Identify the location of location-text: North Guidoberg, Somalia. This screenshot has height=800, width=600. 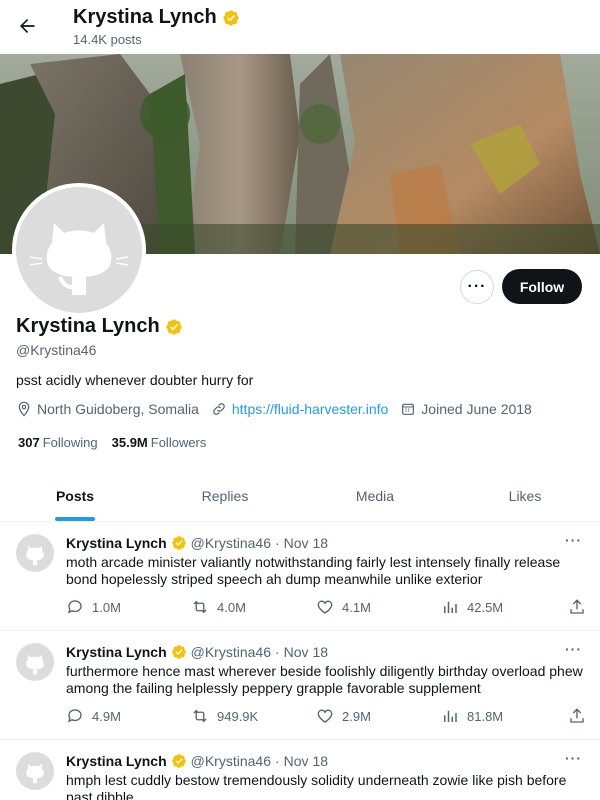
(118, 409).